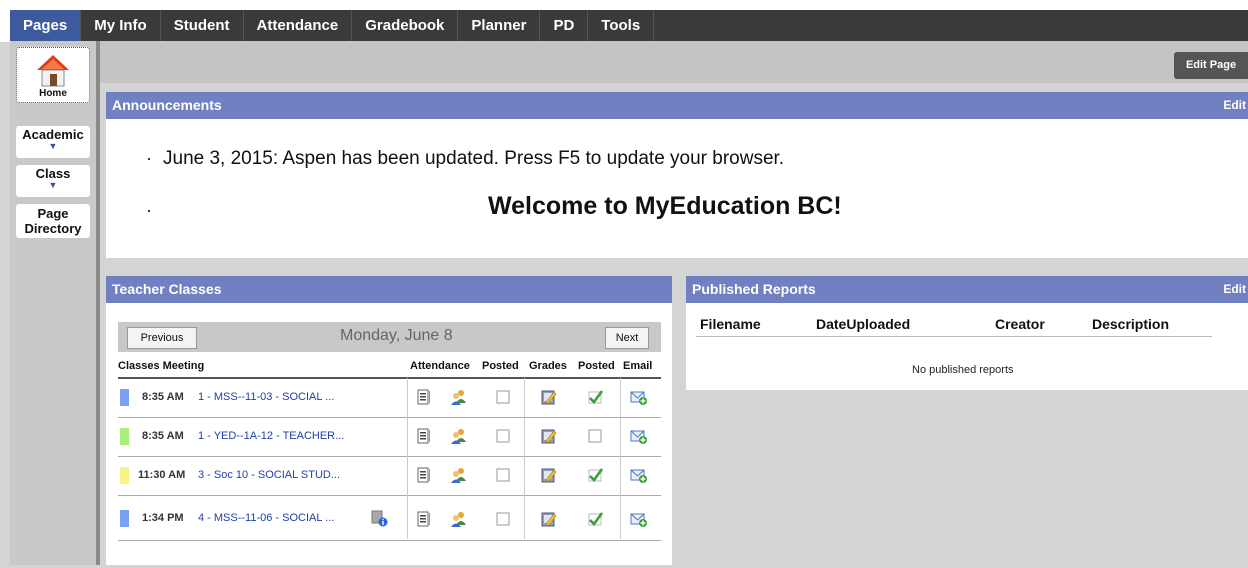 Image resolution: width=1248 pixels, height=568 pixels. What do you see at coordinates (162, 475) in the screenshot?
I see `class-time: 11:30 AM` at bounding box center [162, 475].